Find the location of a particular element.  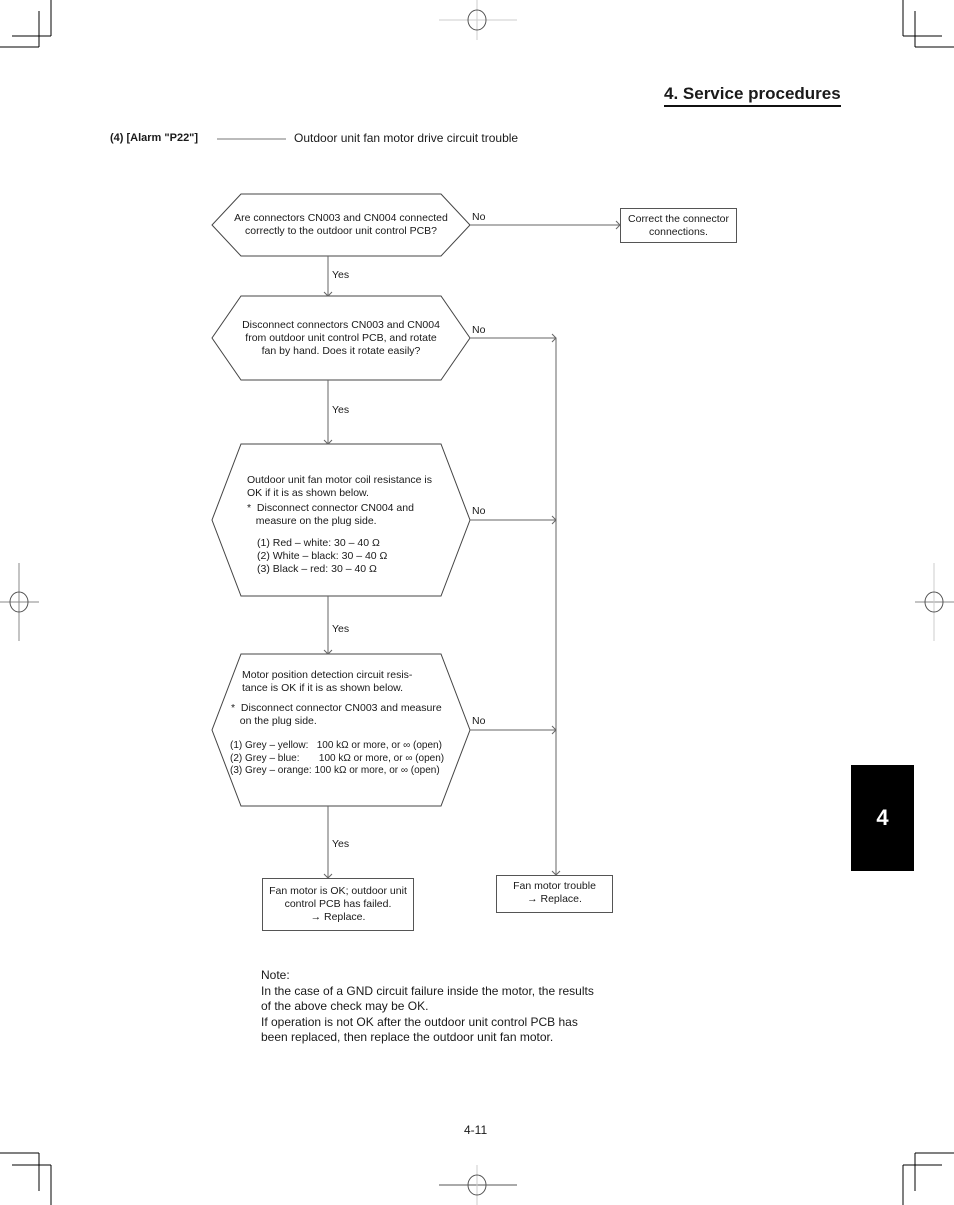

page-number: 4-11 is located at coordinates (476, 1130).